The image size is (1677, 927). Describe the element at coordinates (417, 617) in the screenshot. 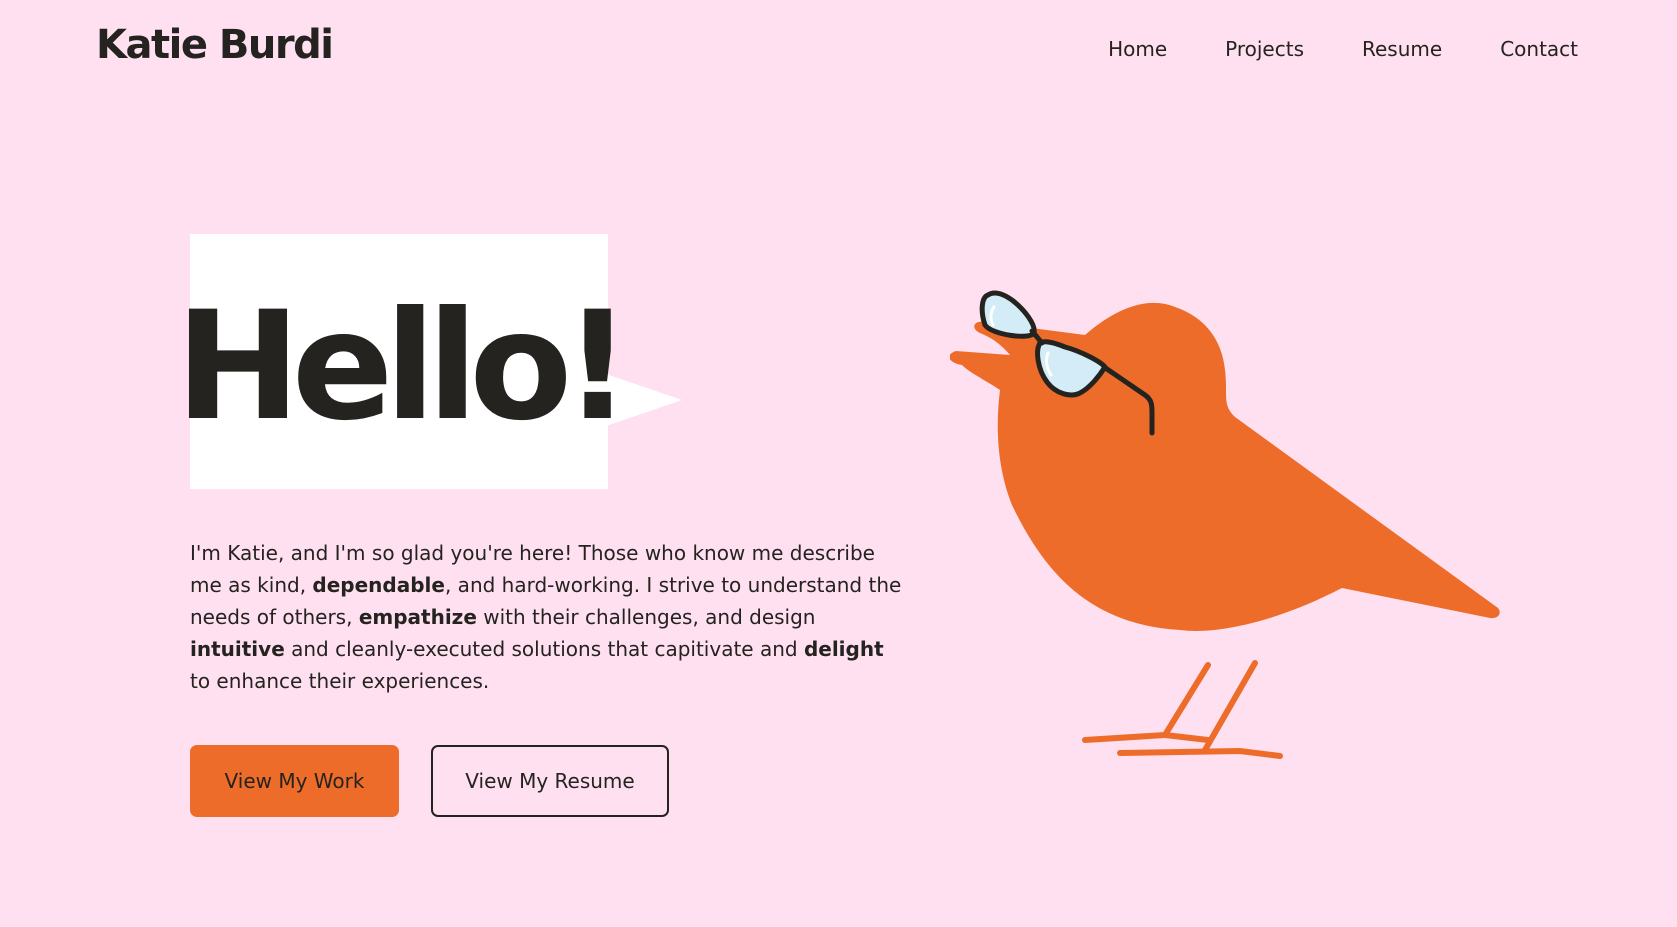

I see `intro-bold-empathize: empathize` at that location.